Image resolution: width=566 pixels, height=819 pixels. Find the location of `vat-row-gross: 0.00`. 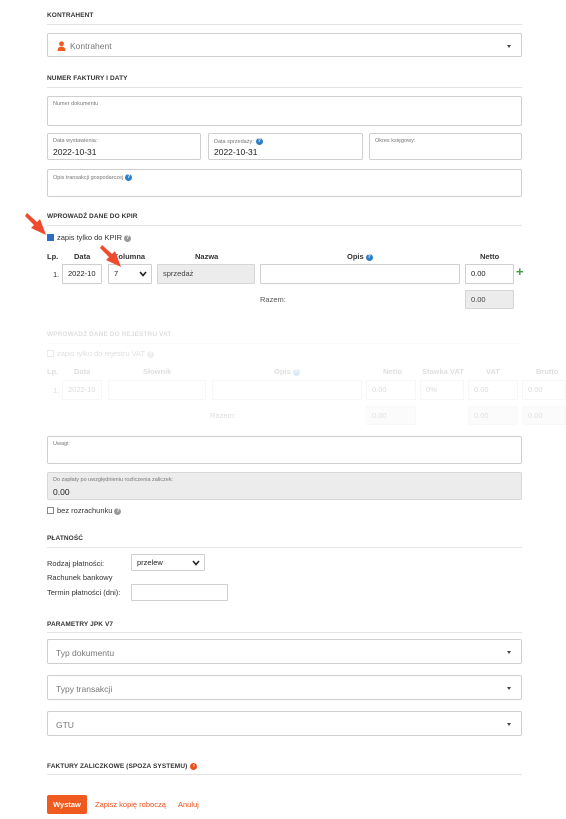

vat-row-gross: 0.00 is located at coordinates (544, 390).